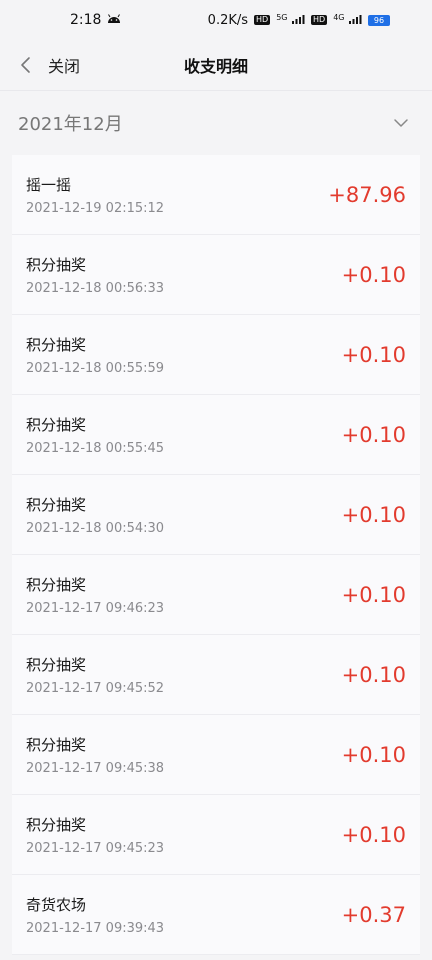  I want to click on battery-level: 96, so click(379, 20).